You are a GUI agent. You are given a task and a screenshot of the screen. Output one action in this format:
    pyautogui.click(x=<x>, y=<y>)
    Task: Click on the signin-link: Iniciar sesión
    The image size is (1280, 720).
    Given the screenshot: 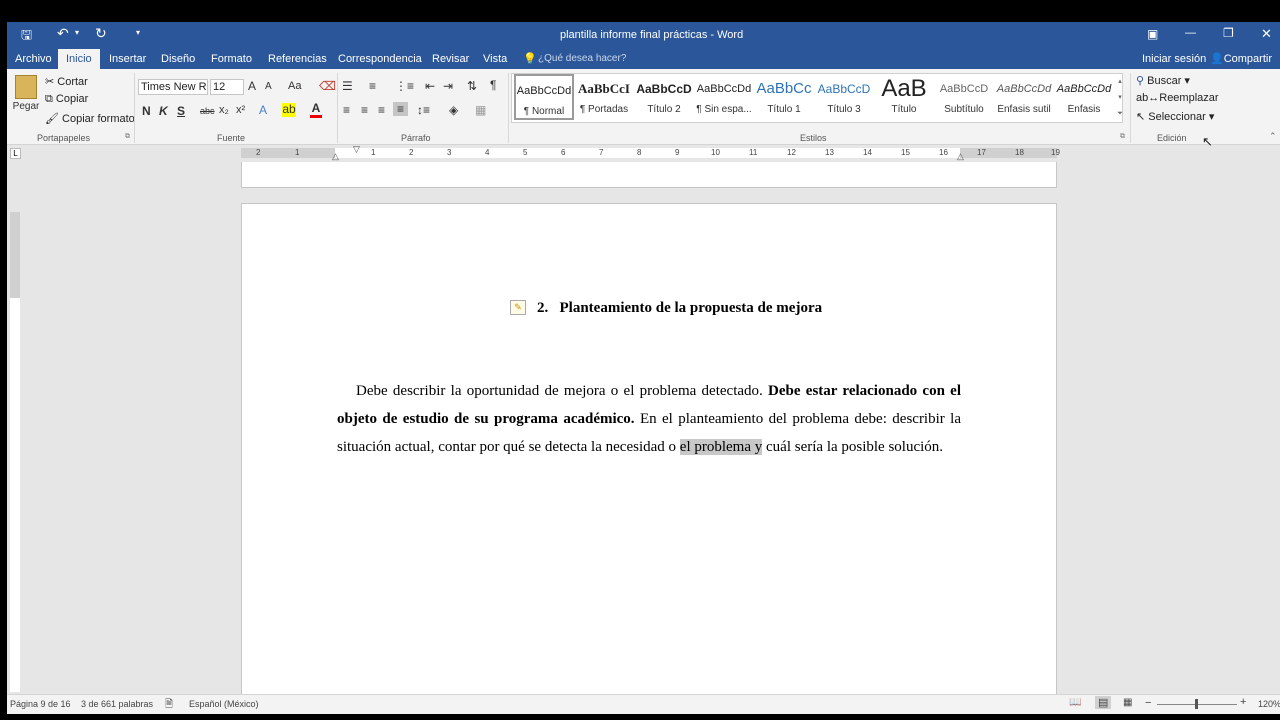 What is the action you would take?
    pyautogui.click(x=1174, y=59)
    